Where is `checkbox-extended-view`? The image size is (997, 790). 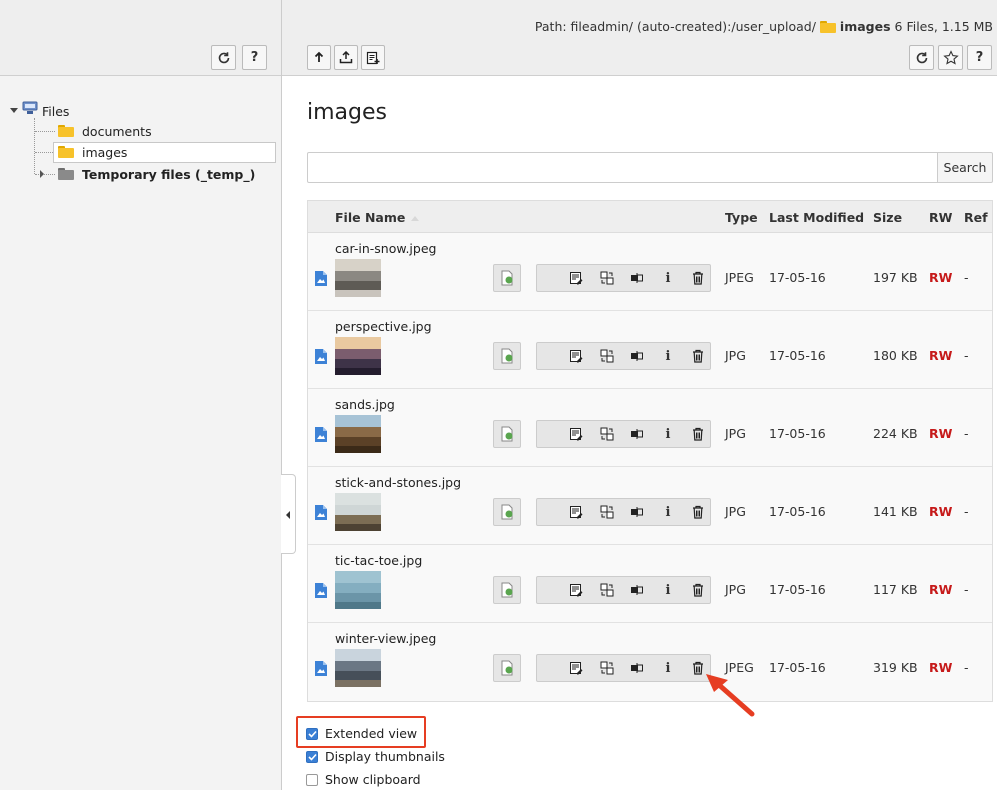
checkbox-extended-view is located at coordinates (312, 733).